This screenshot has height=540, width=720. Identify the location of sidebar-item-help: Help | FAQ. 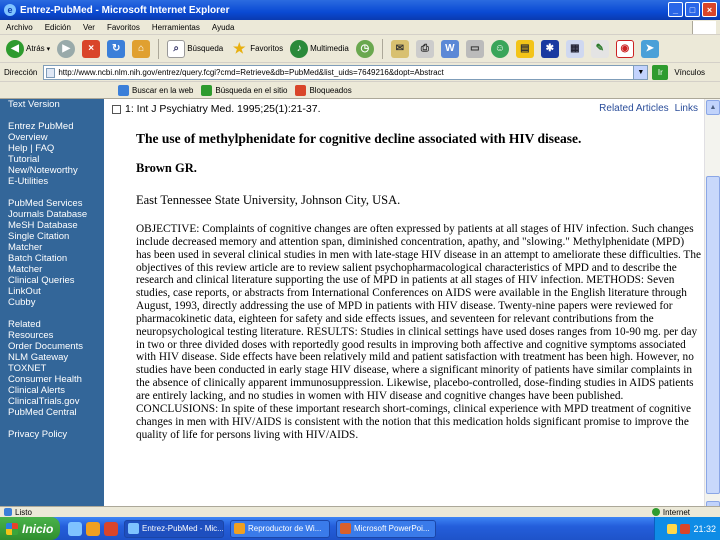
(56, 148).